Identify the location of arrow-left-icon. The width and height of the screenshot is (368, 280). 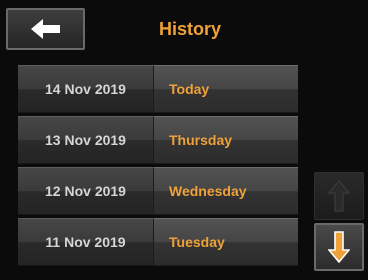
(45, 29).